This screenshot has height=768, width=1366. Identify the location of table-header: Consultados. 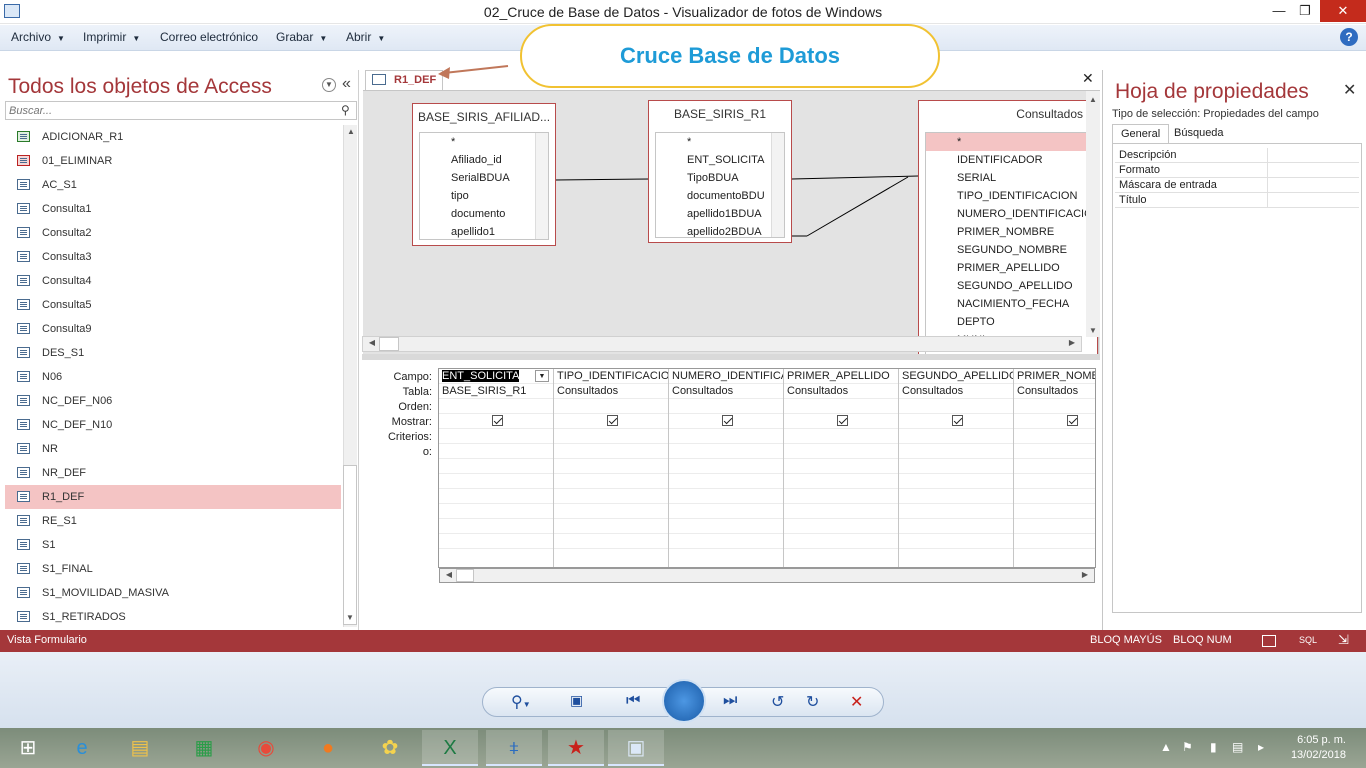
(1008, 114).